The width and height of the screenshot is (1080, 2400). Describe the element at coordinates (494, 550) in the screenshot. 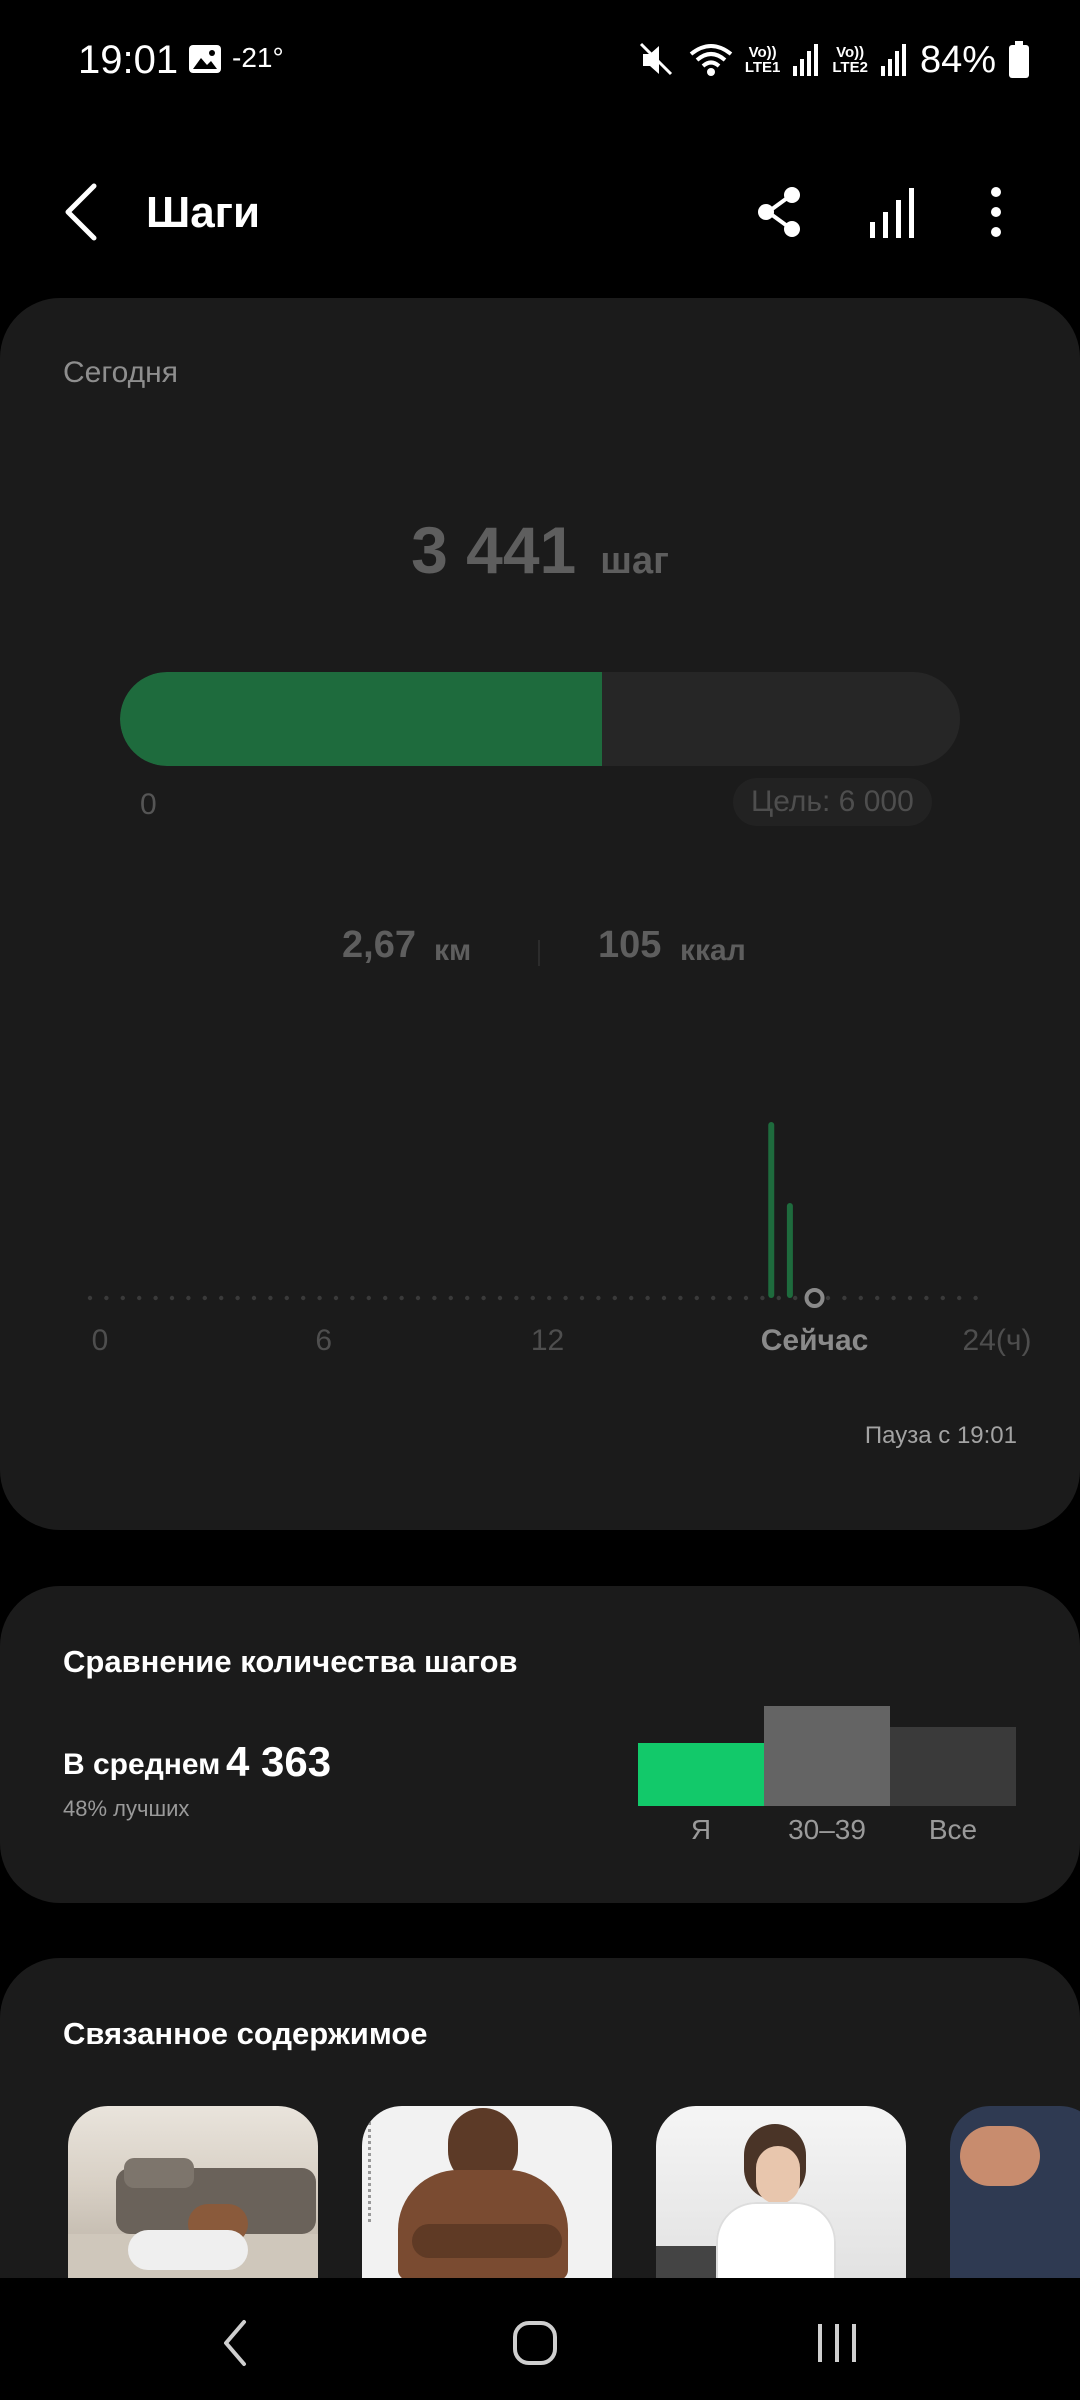

I see `steps-count: 3 441` at that location.